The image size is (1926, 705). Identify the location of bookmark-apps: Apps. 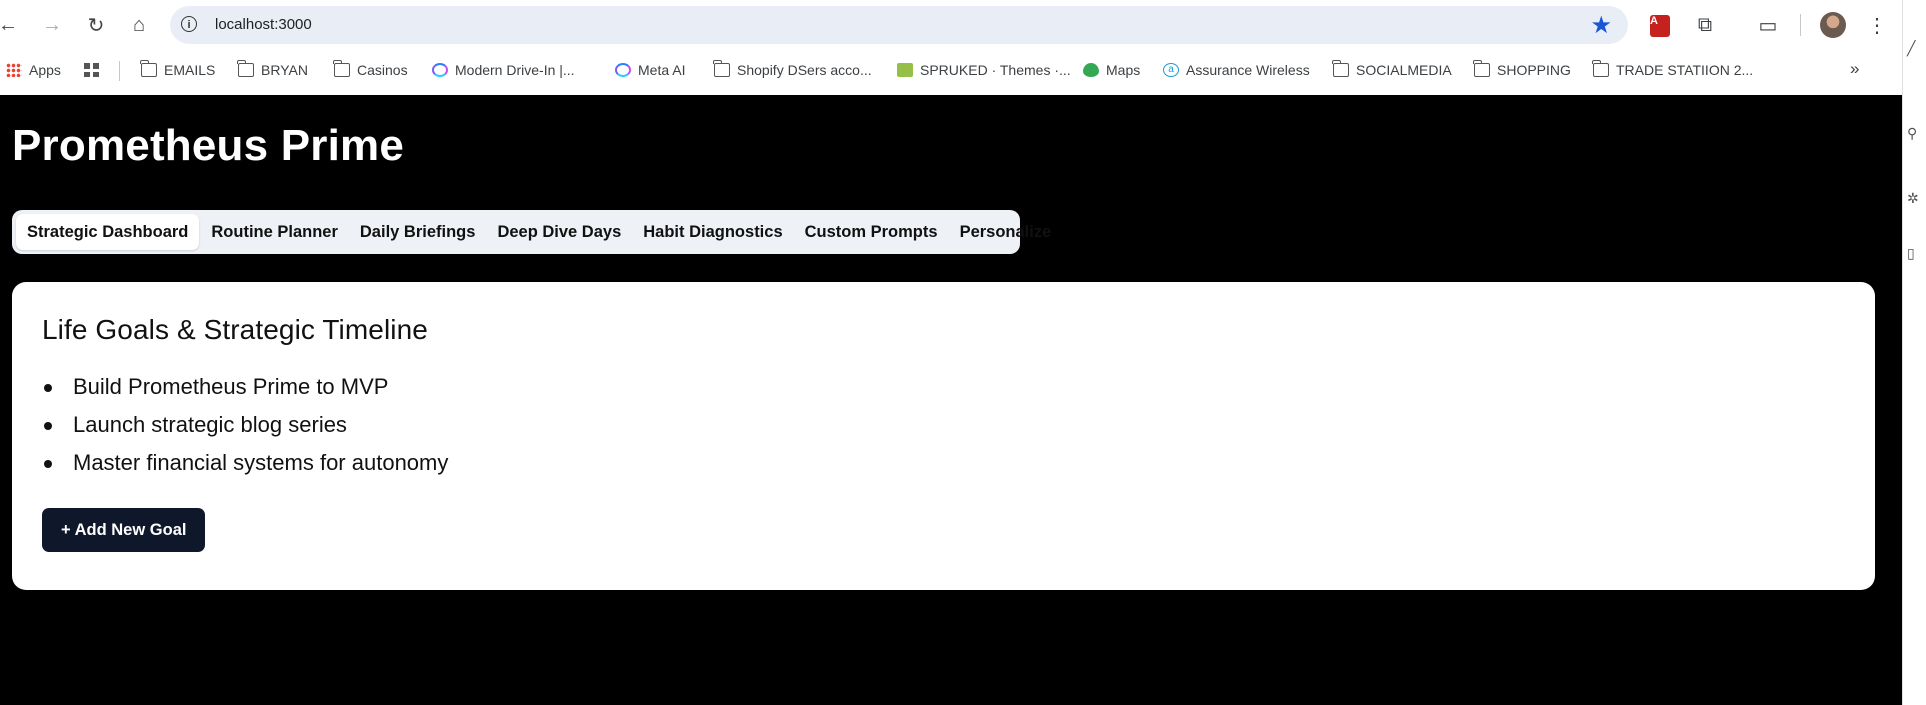
(33, 70).